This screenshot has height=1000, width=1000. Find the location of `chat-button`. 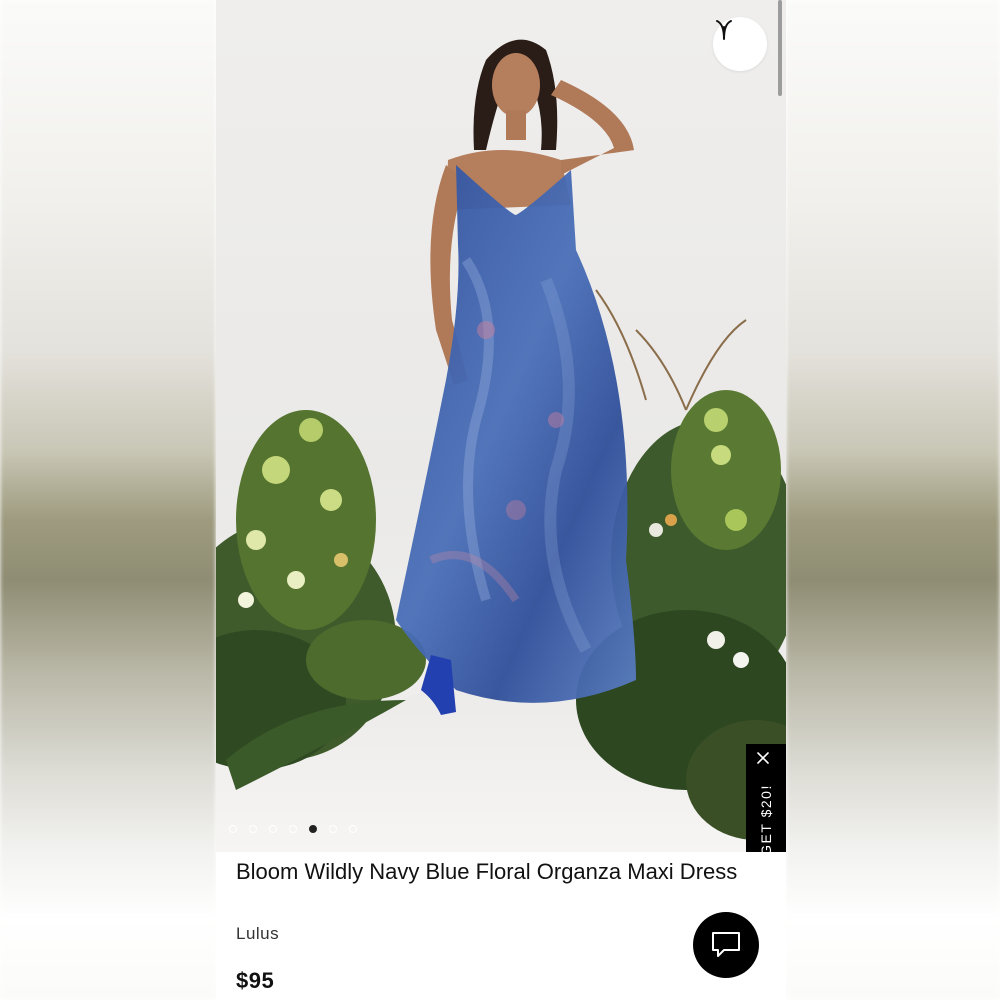

chat-button is located at coordinates (726, 945).